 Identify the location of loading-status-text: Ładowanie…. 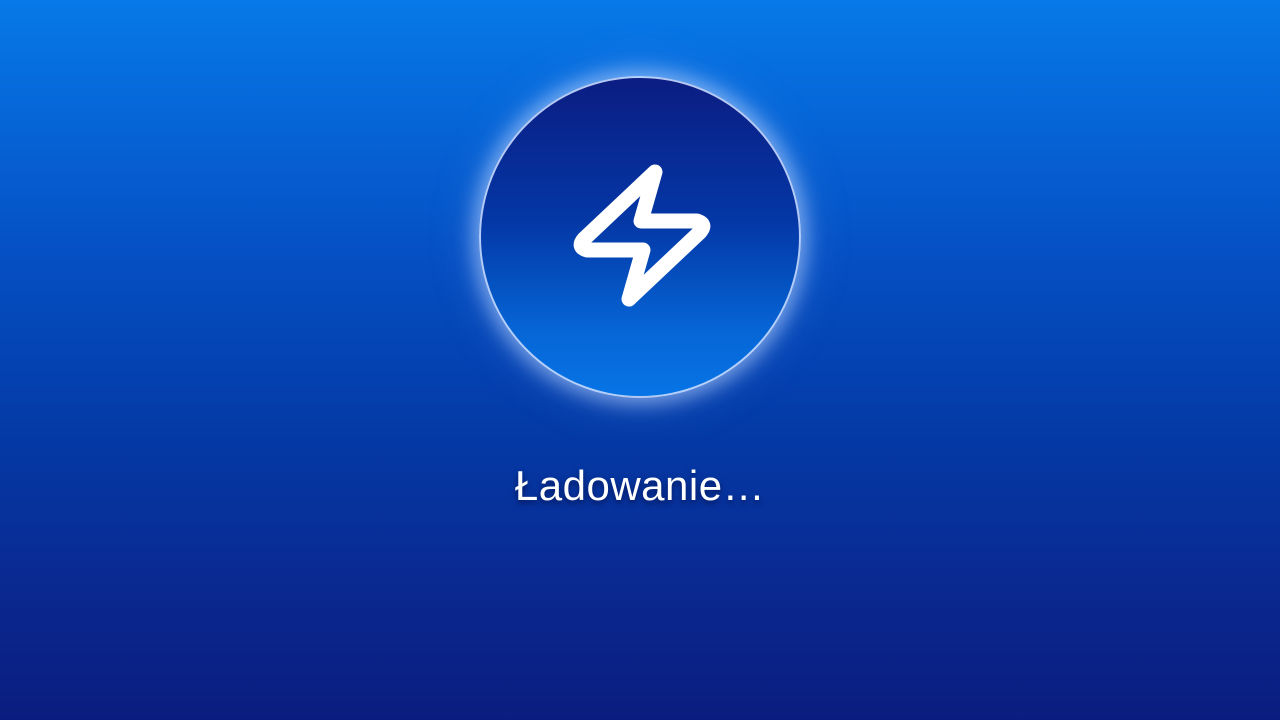
(640, 485).